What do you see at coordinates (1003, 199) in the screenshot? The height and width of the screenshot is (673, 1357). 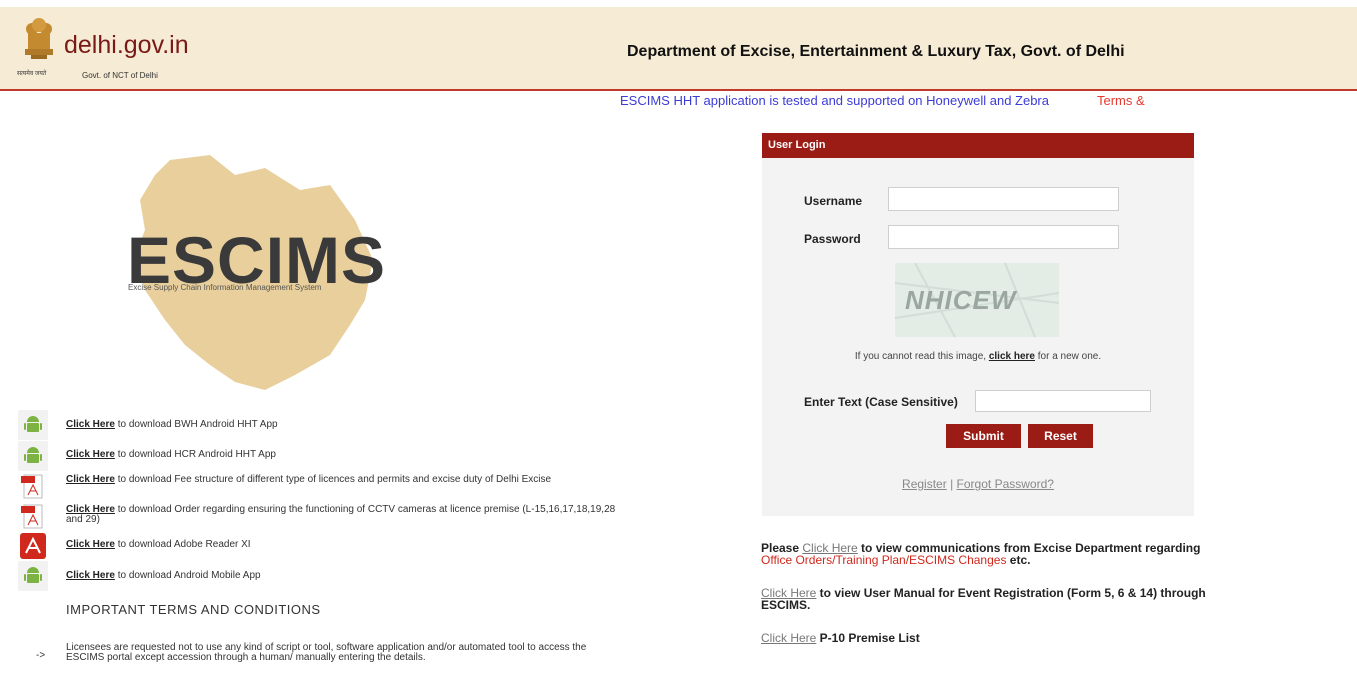 I see `username-input` at bounding box center [1003, 199].